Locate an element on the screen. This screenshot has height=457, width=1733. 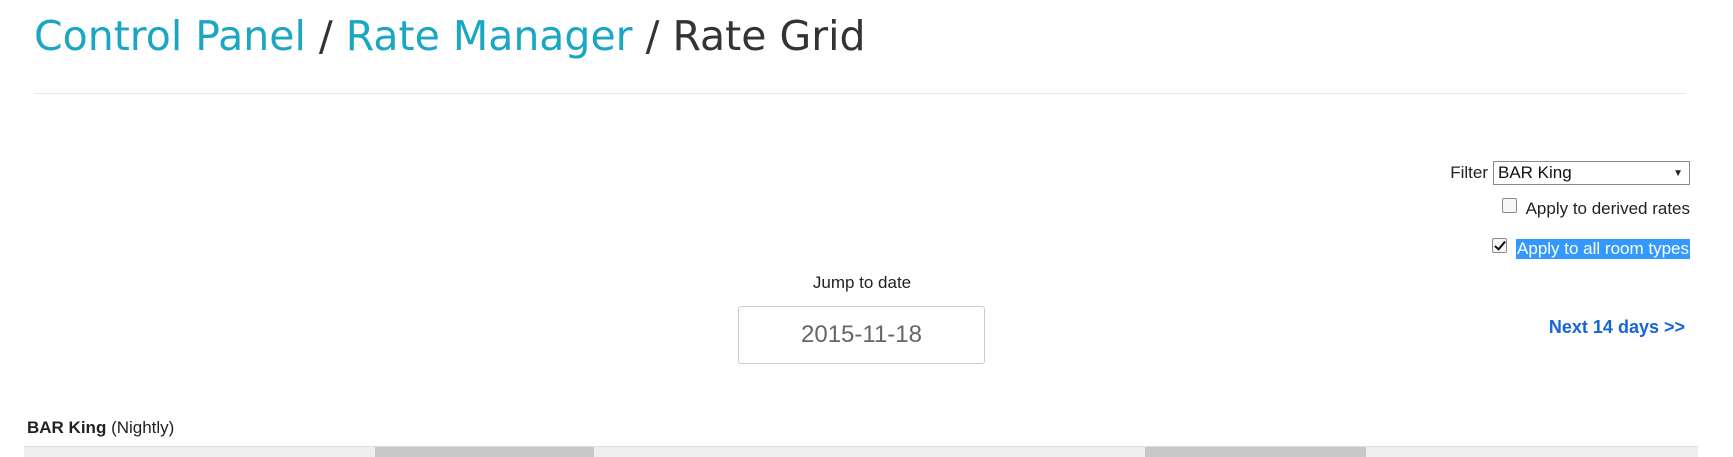
rate-plan-title: BAR King (Nightly) is located at coordinates (100, 428).